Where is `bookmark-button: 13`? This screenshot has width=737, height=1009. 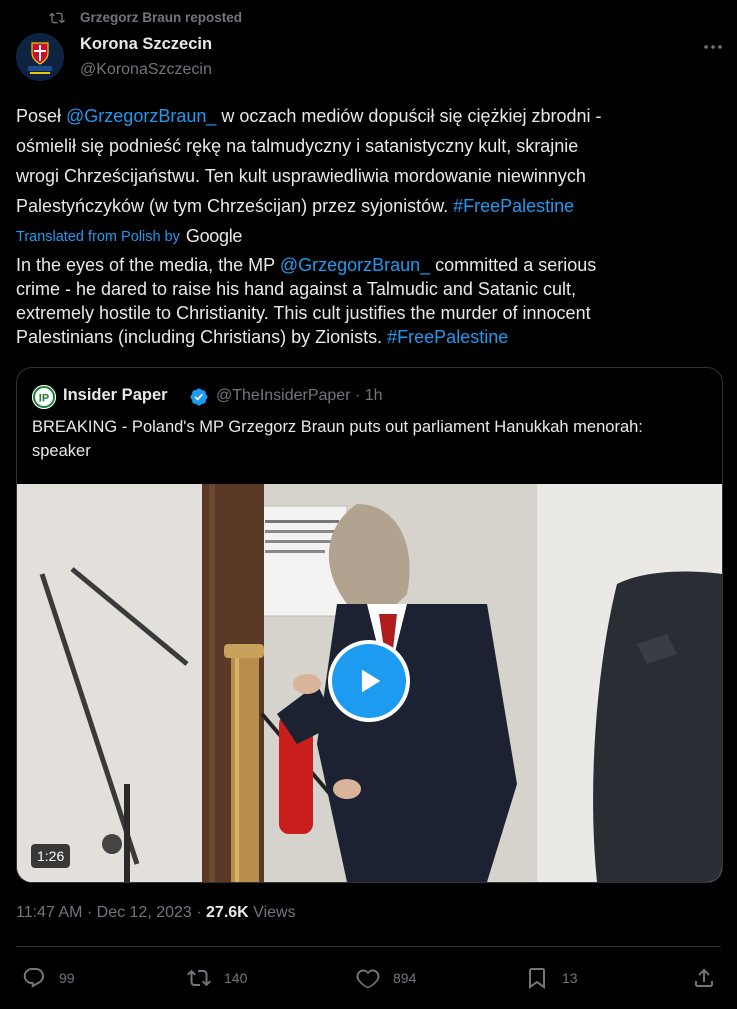 bookmark-button: 13 is located at coordinates (551, 978).